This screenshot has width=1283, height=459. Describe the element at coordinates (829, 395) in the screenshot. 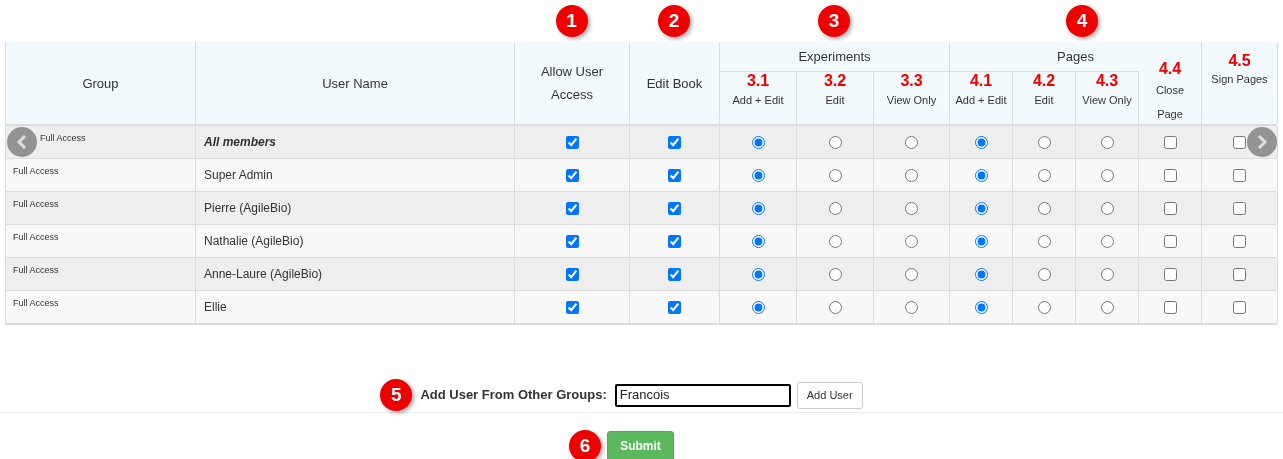

I see `add-user-button: Add User` at that location.